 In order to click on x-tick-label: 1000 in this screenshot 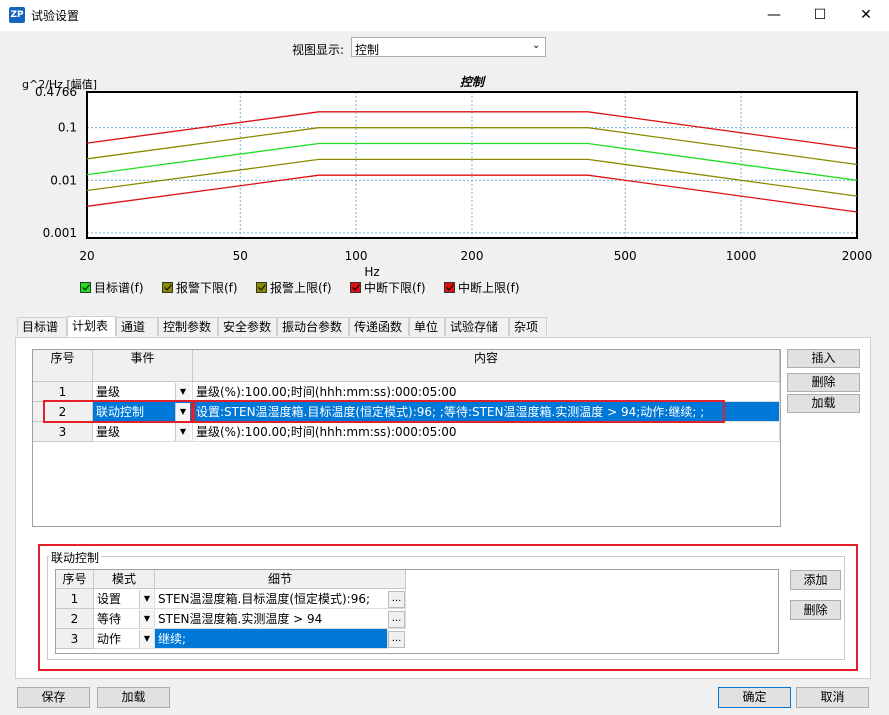, I will do `click(741, 256)`.